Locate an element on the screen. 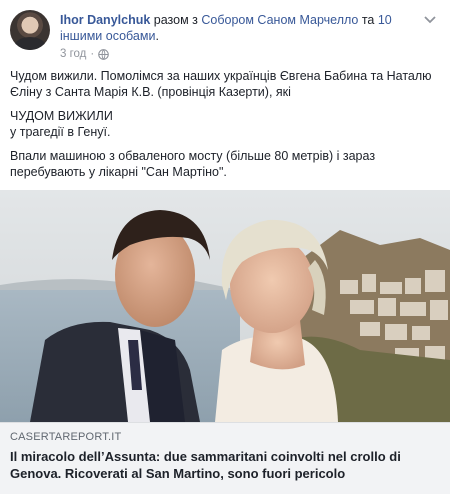  link-preview-domain: CASERTAREPORT.IT is located at coordinates (66, 437).